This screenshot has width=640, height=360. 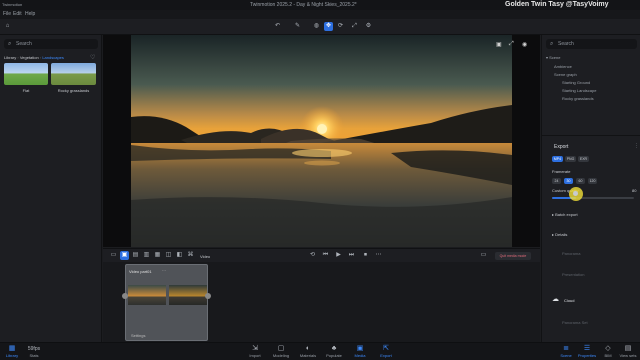 What do you see at coordinates (146, 255) in the screenshot?
I see `panorama-icon: ▥` at bounding box center [146, 255].